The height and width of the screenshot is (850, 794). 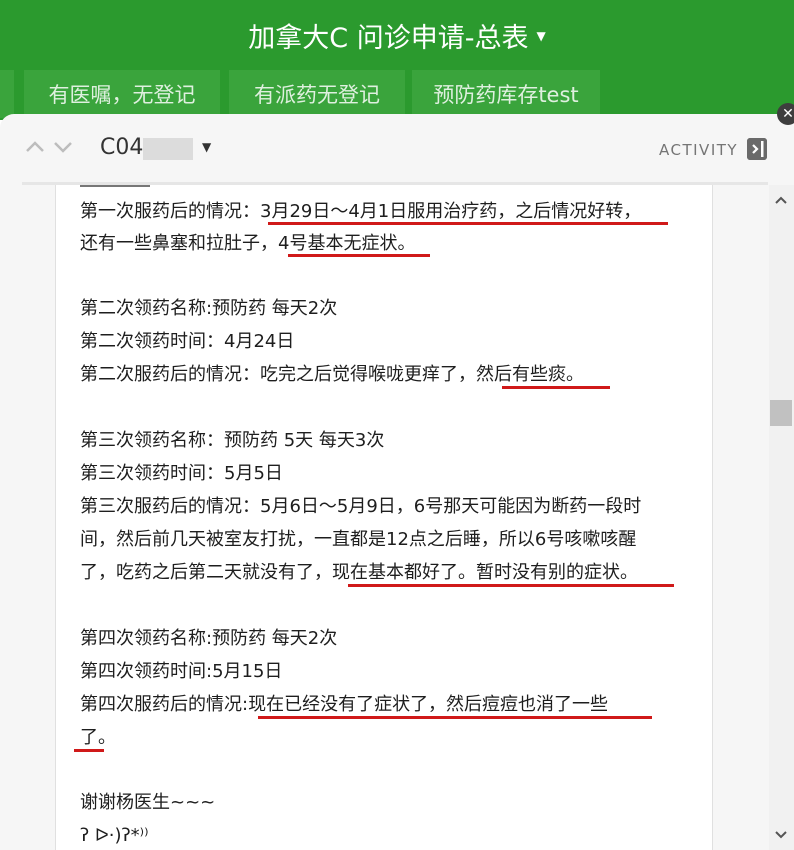 I want to click on clipped-underline, so click(x=115, y=186).